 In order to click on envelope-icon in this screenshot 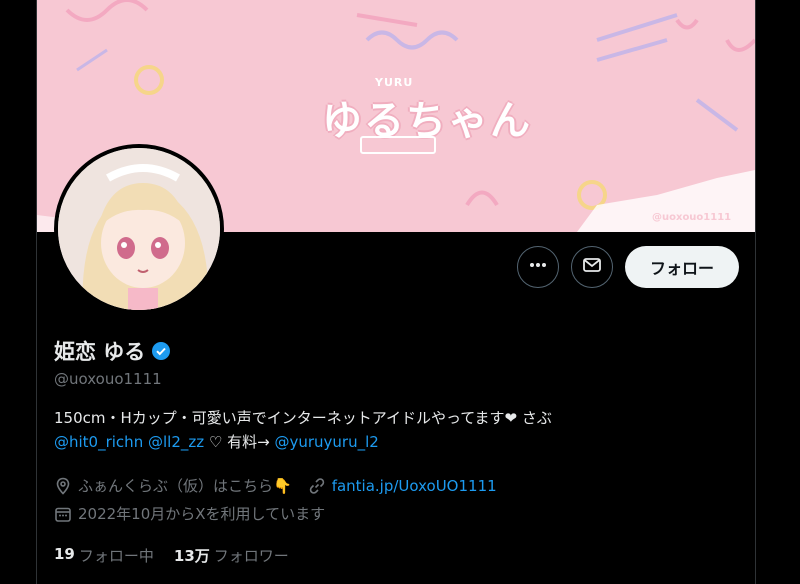, I will do `click(592, 267)`.